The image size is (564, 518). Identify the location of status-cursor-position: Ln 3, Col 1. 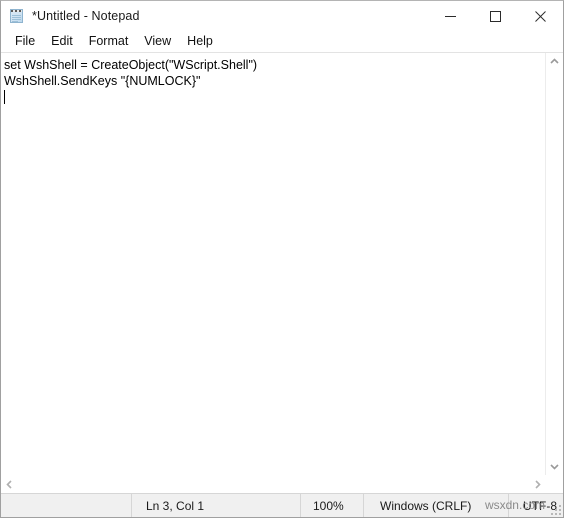
(215, 505).